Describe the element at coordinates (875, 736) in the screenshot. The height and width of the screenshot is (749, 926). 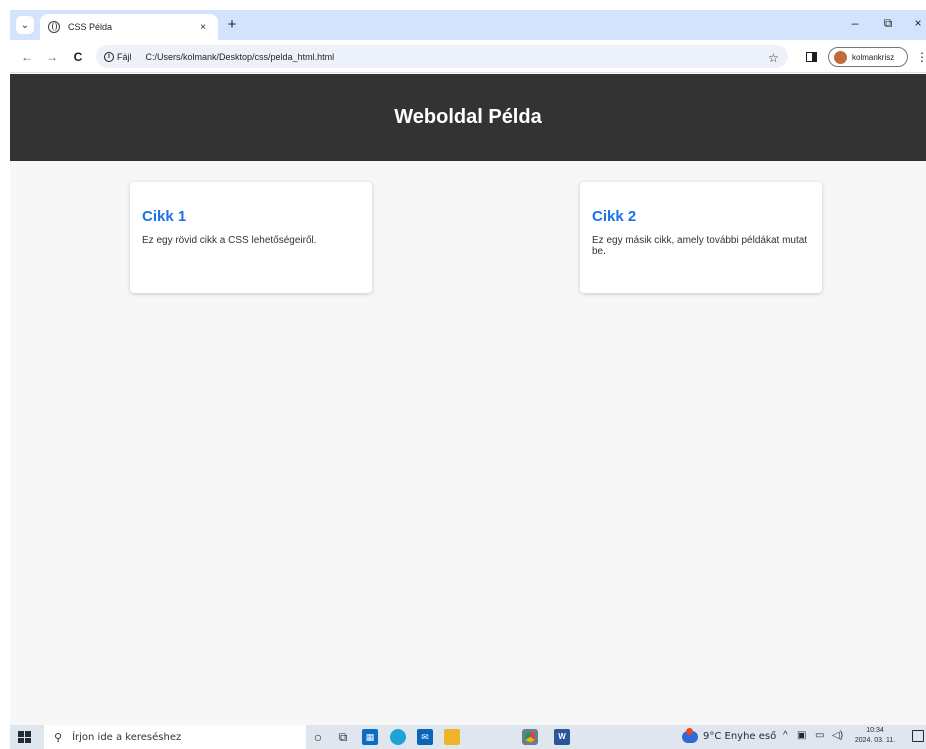
I see `clock: 10:34 2024. 03. 11.` at that location.